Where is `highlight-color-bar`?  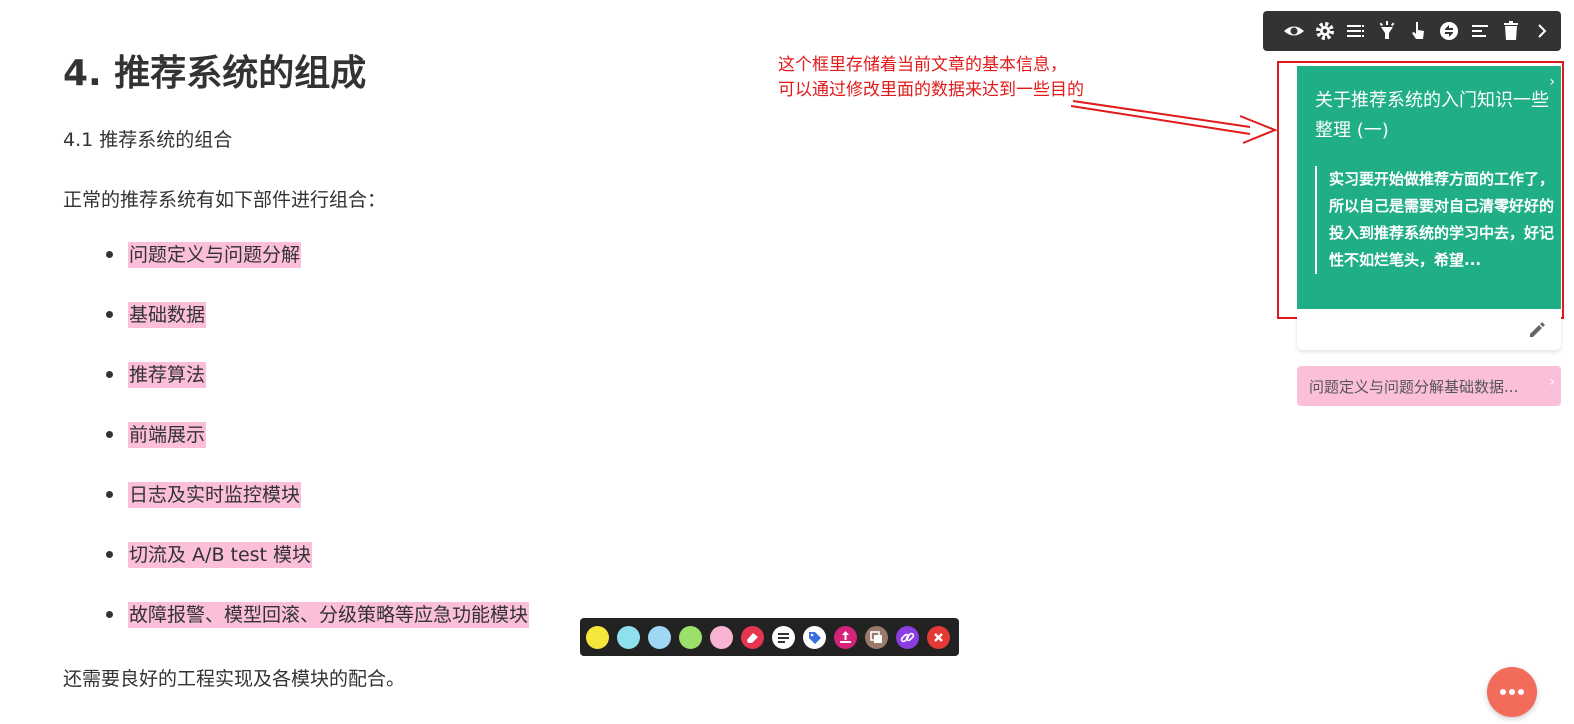 highlight-color-bar is located at coordinates (769, 637).